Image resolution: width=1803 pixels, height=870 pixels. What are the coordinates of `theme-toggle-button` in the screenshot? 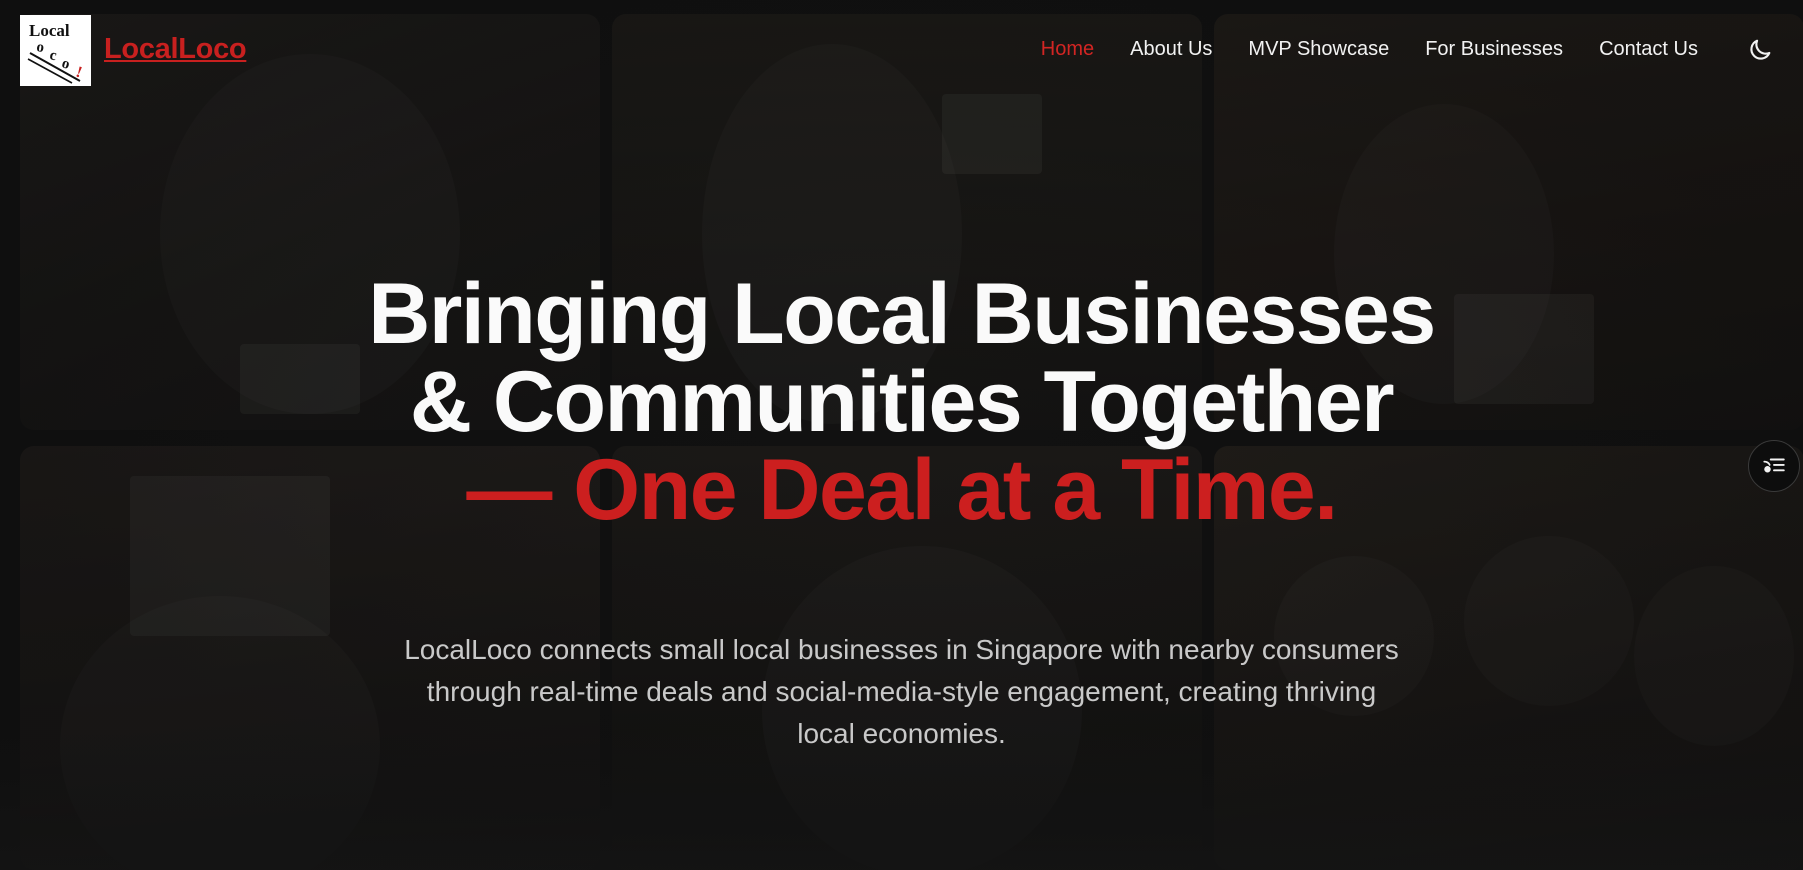 It's located at (1760, 50).